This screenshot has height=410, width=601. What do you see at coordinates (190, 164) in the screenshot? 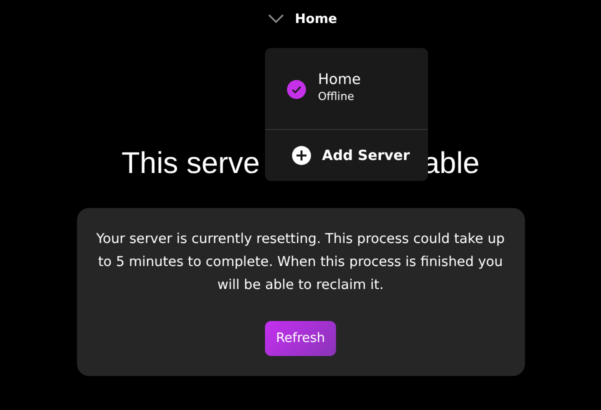
I see `page-heading: This serve` at bounding box center [190, 164].